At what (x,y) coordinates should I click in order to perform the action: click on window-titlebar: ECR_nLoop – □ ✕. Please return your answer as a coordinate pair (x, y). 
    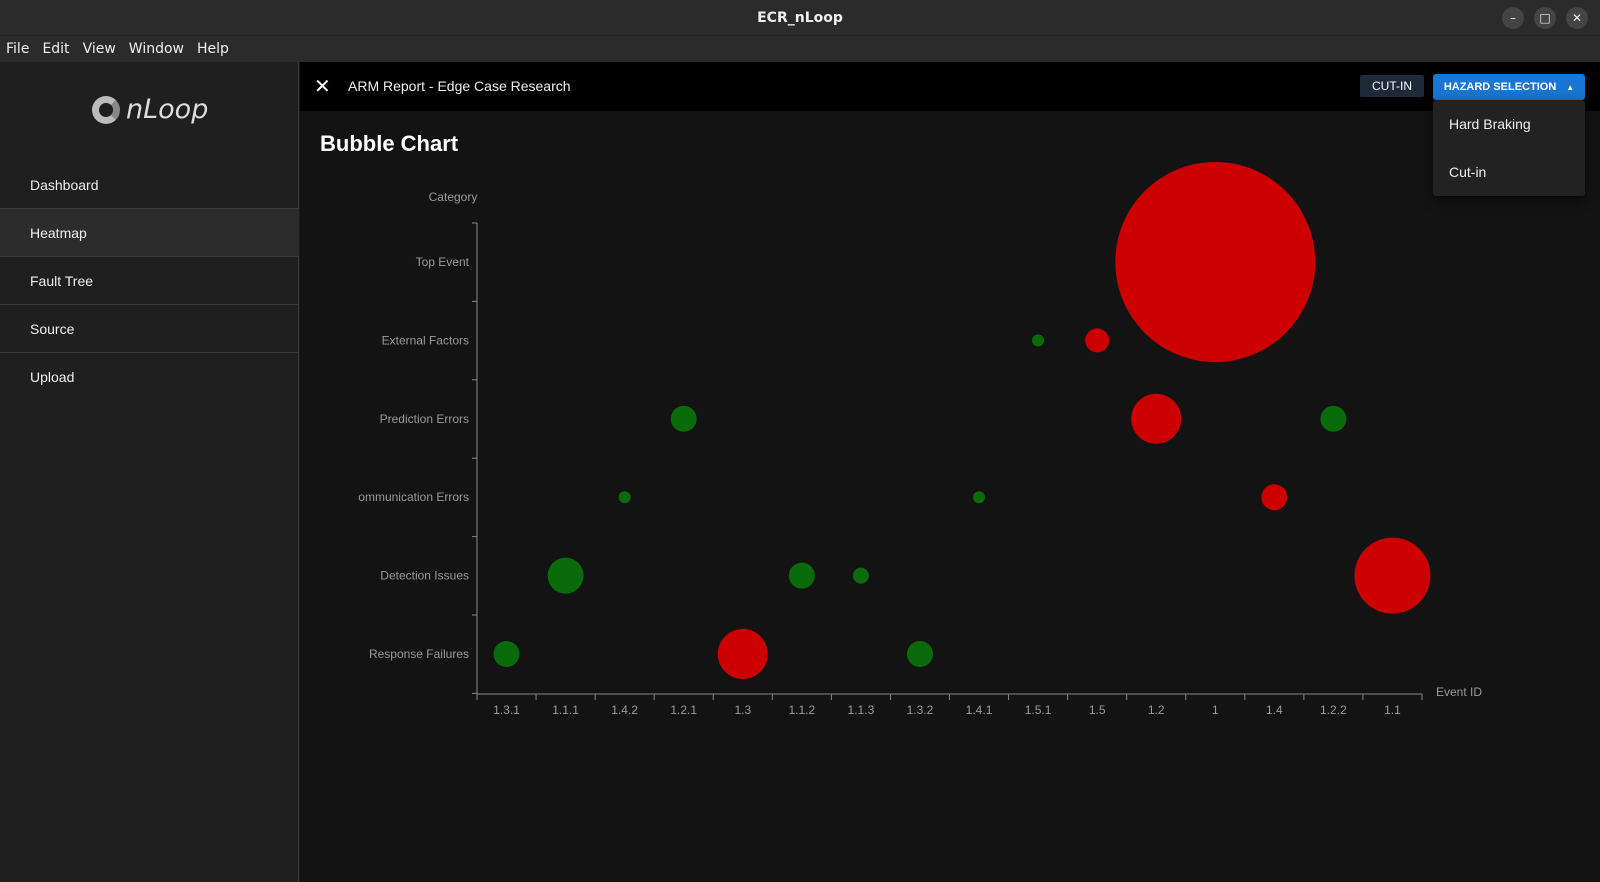
    Looking at the image, I should click on (800, 18).